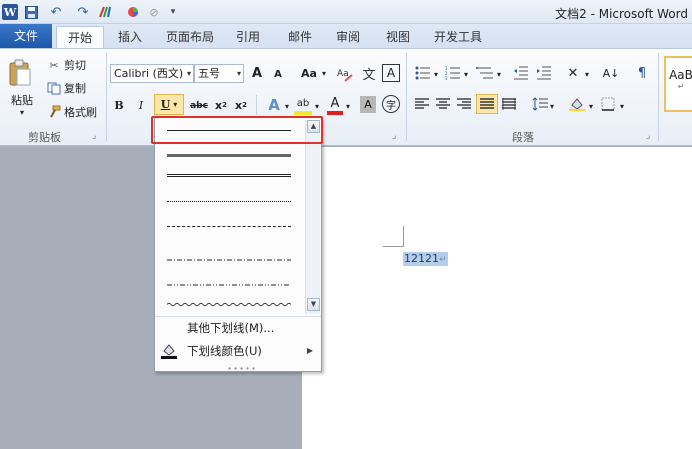 This screenshot has width=692, height=449. I want to click on grow-font-button: A, so click(257, 73).